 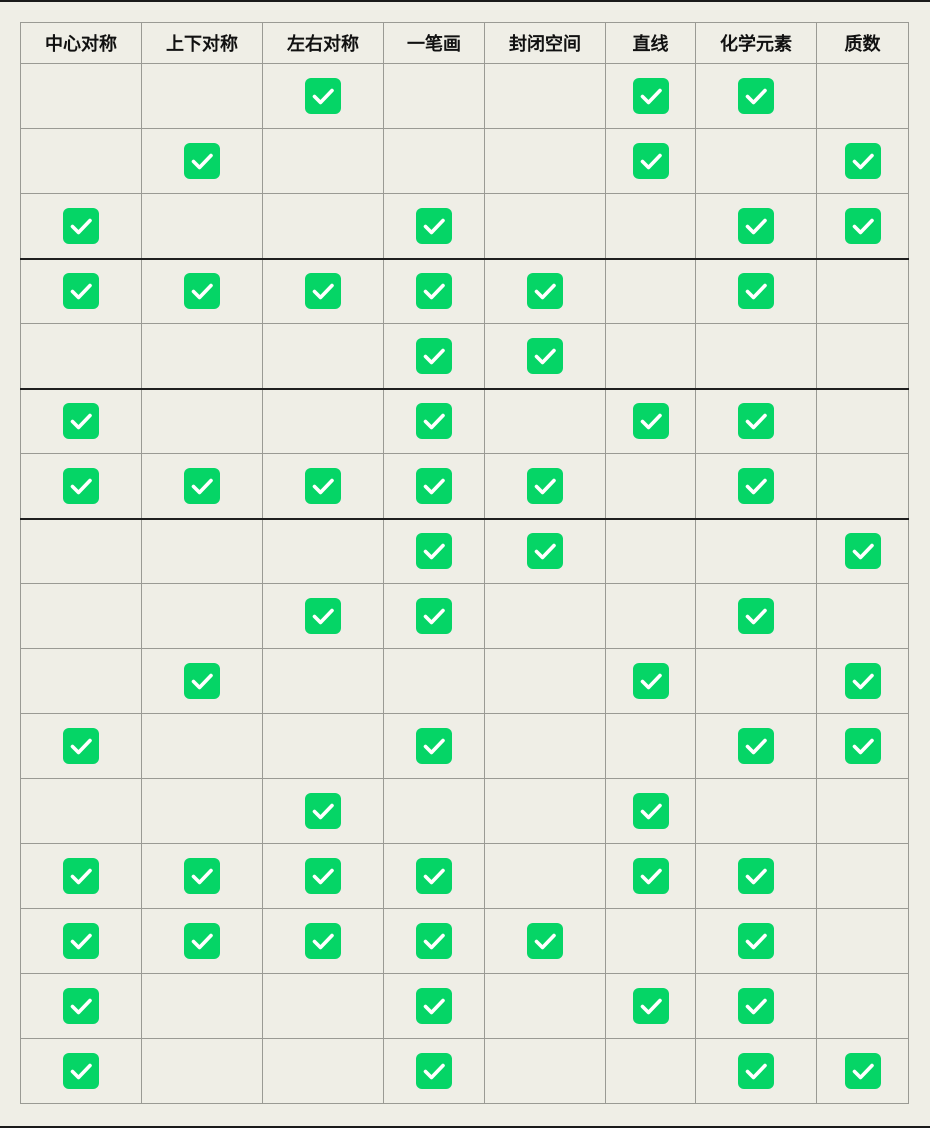 What do you see at coordinates (545, 43) in the screenshot?
I see `column-header-closed-space: 封闭空间` at bounding box center [545, 43].